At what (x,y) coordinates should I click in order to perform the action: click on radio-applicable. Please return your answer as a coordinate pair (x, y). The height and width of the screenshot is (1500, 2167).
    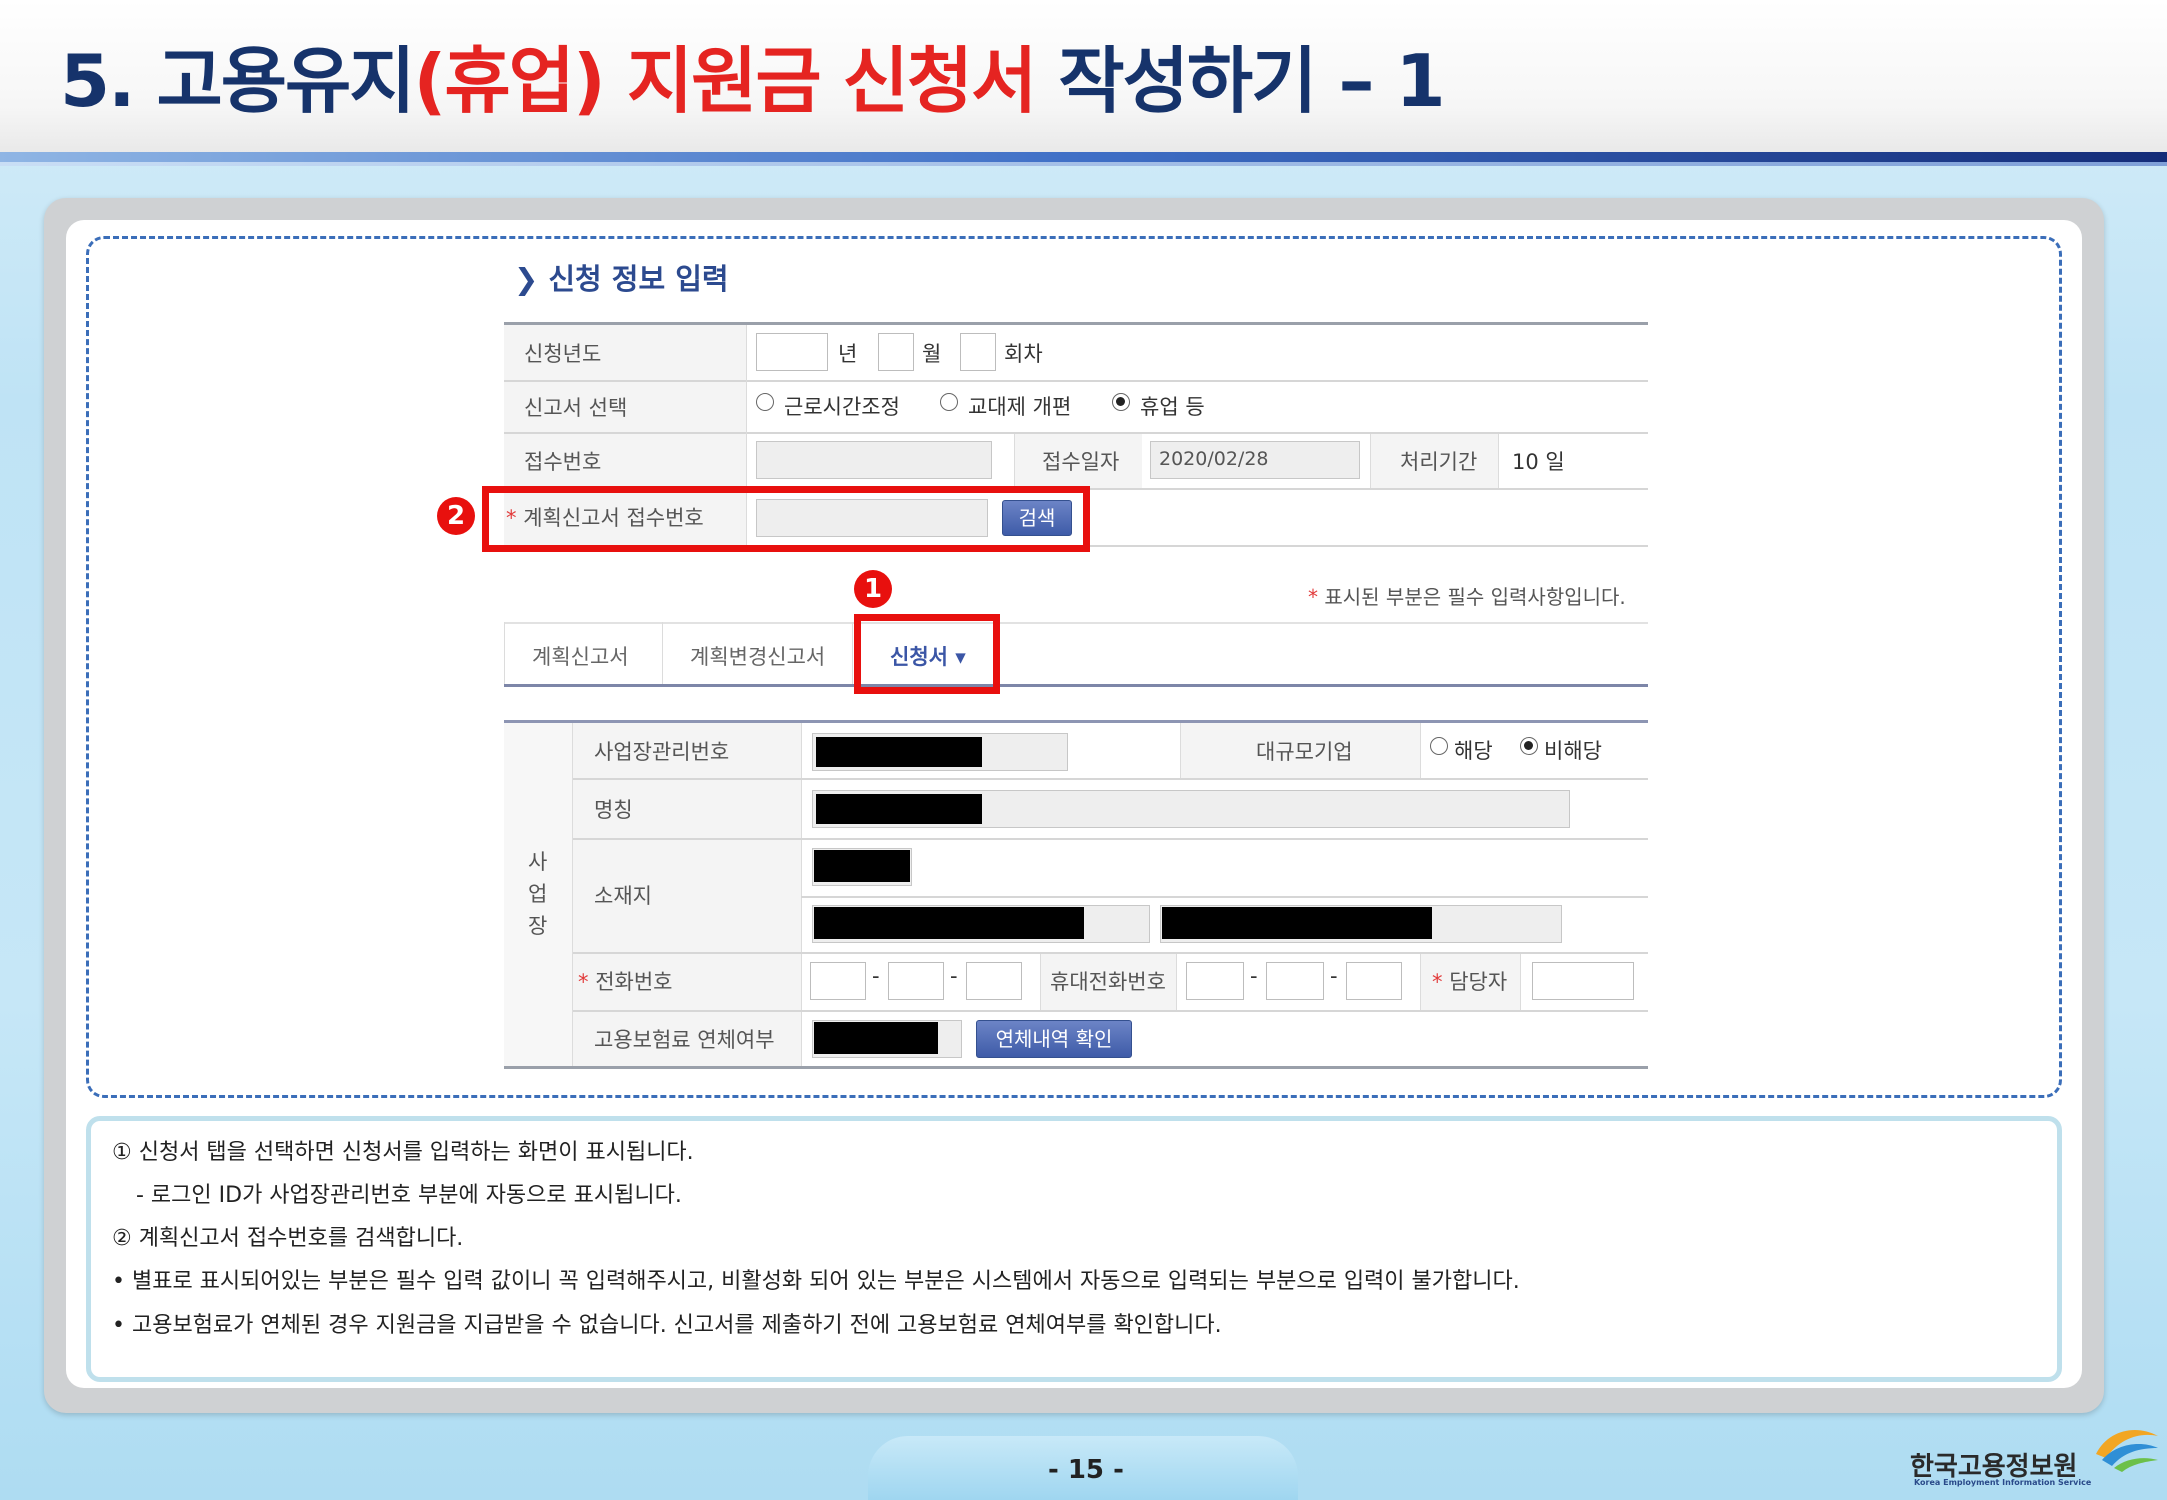
    Looking at the image, I should click on (1439, 746).